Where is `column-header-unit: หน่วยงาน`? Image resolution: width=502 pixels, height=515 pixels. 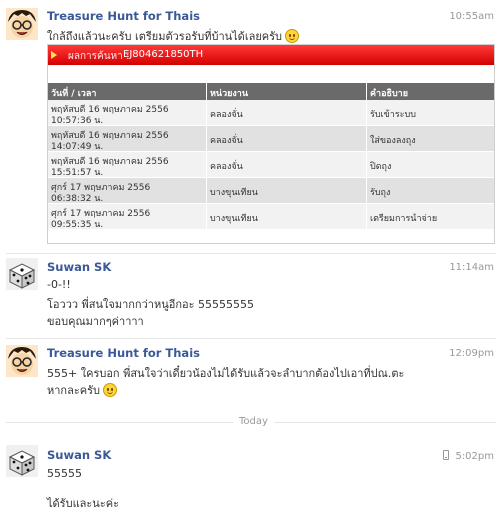 column-header-unit: หน่วยงาน is located at coordinates (229, 94).